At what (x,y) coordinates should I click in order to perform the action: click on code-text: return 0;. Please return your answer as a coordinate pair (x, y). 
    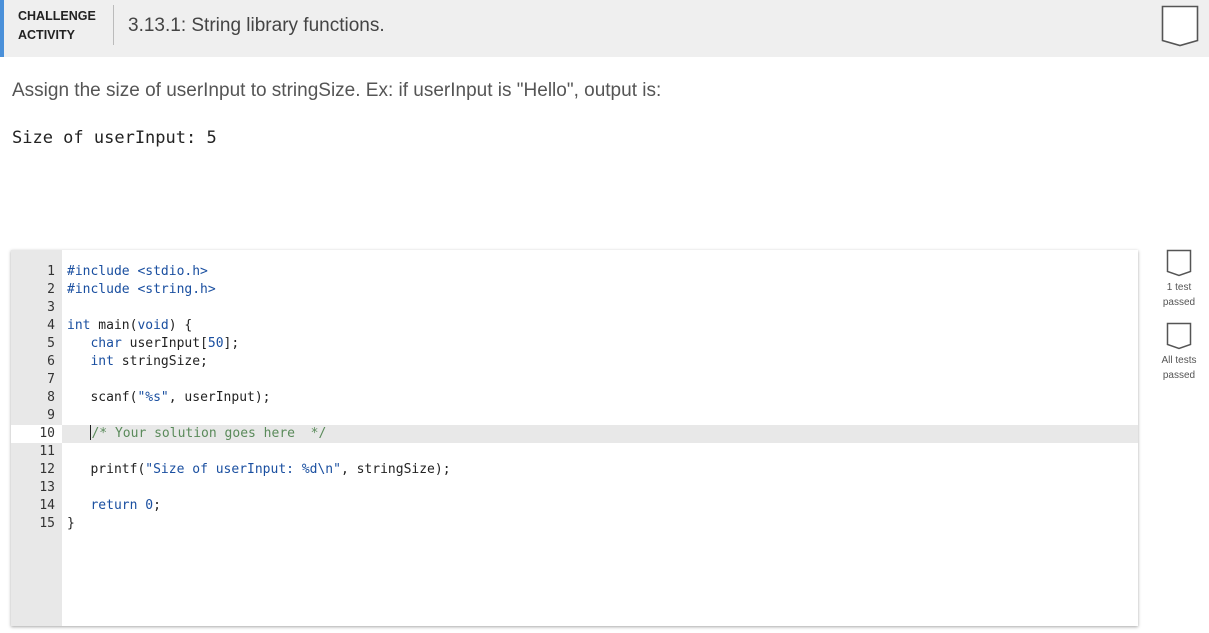
    Looking at the image, I should click on (114, 506).